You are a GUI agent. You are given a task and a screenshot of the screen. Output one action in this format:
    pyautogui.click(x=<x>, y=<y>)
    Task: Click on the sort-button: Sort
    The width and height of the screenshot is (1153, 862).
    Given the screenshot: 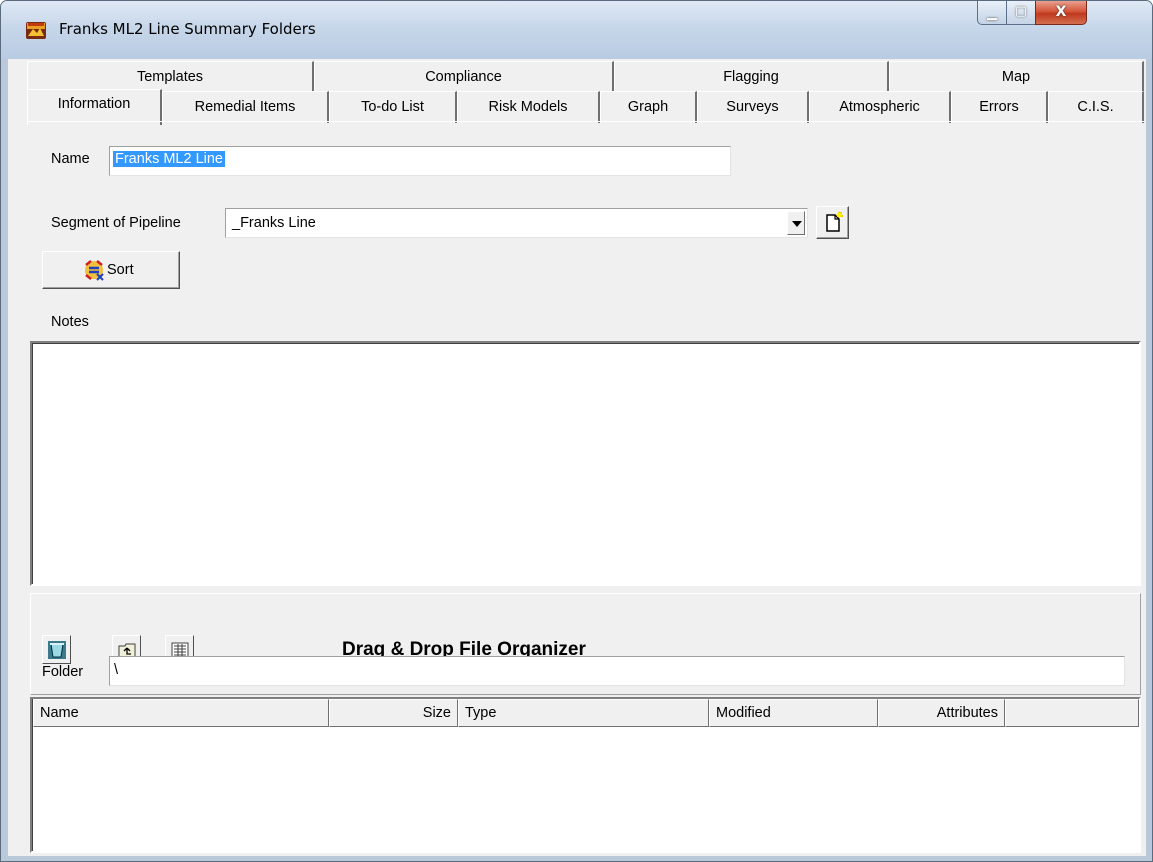 What is the action you would take?
    pyautogui.click(x=111, y=270)
    